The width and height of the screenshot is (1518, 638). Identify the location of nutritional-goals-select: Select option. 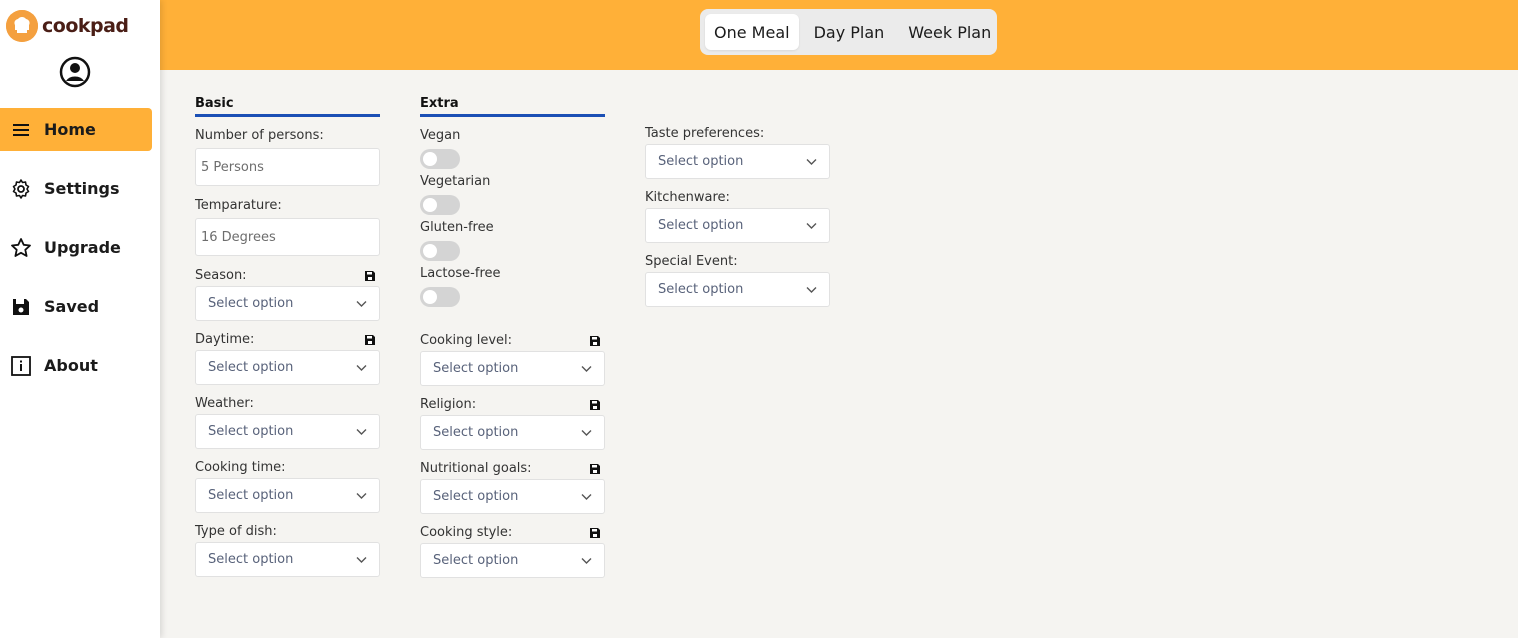
(512, 496).